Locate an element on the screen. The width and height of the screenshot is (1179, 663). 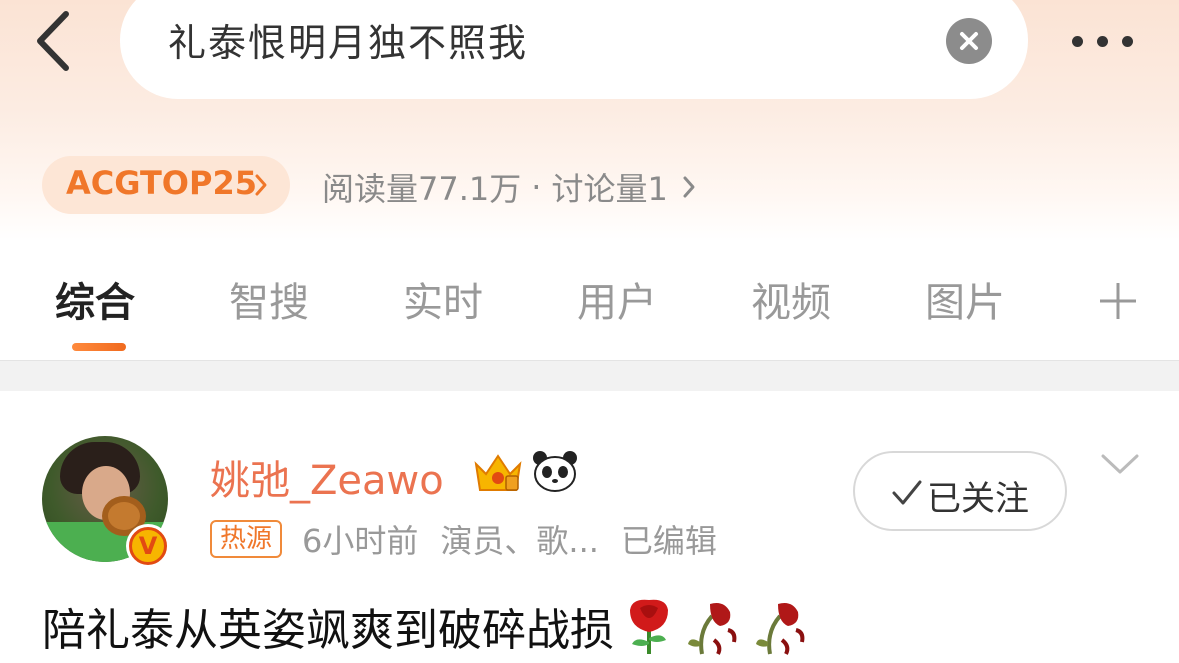
tab-realtime: 实时 is located at coordinates (443, 299).